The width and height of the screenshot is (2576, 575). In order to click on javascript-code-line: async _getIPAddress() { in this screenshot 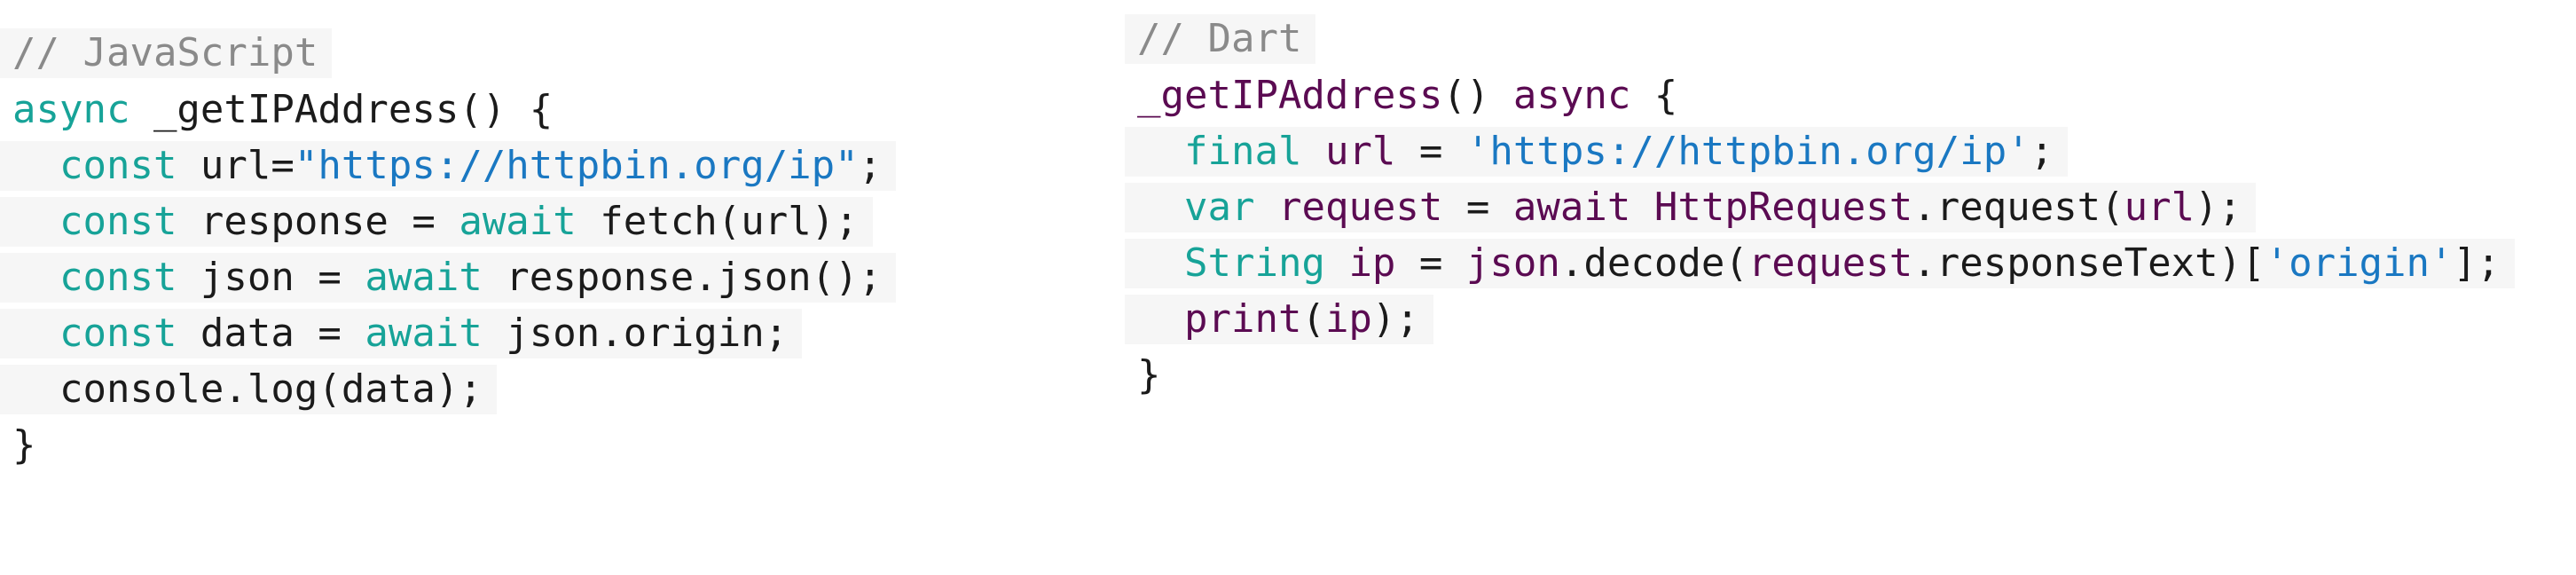, I will do `click(283, 110)`.